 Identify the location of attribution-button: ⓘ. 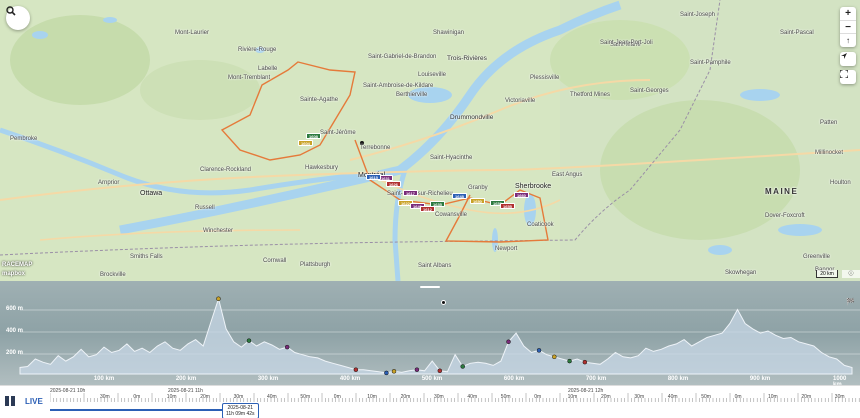
(851, 274).